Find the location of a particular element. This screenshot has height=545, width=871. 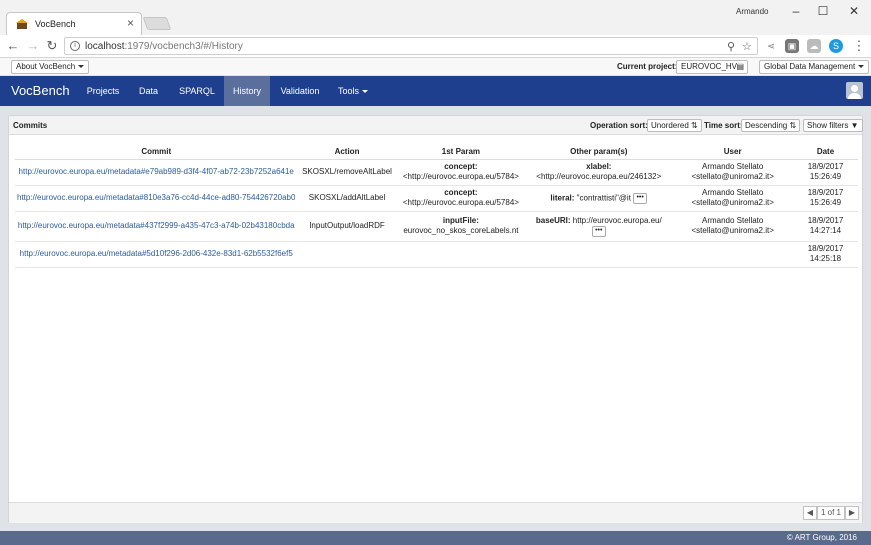

next-page-icon: ▶ is located at coordinates (852, 513).